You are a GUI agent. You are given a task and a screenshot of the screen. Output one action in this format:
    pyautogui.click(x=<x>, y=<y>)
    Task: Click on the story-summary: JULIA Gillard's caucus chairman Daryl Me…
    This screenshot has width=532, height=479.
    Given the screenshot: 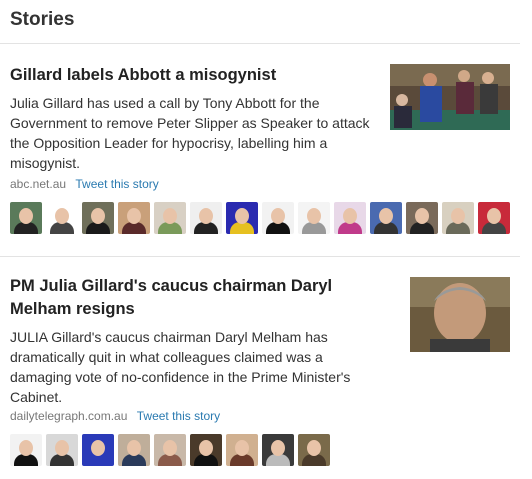 What is the action you would take?
    pyautogui.click(x=180, y=367)
    